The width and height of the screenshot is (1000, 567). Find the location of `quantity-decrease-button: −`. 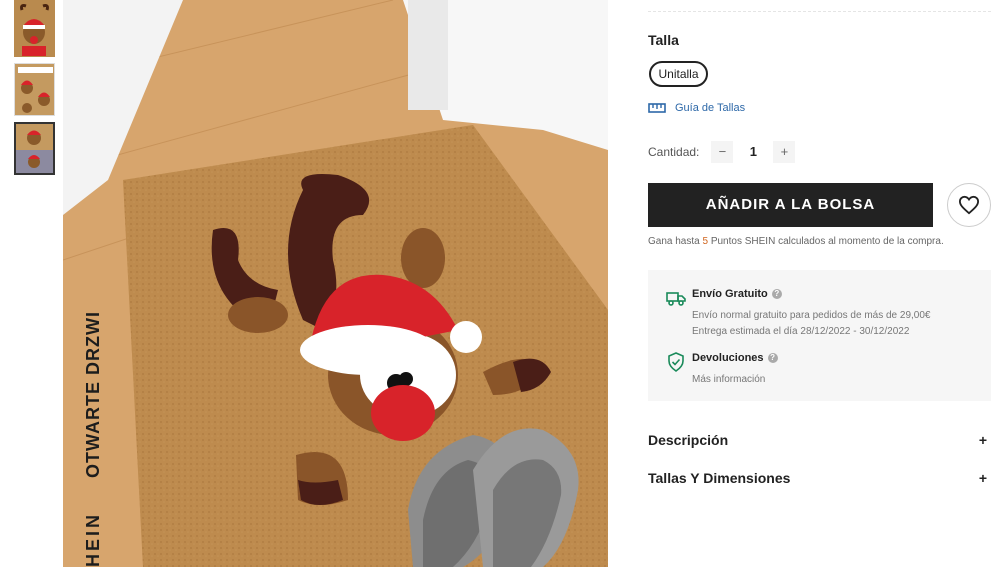

quantity-decrease-button: − is located at coordinates (722, 152).